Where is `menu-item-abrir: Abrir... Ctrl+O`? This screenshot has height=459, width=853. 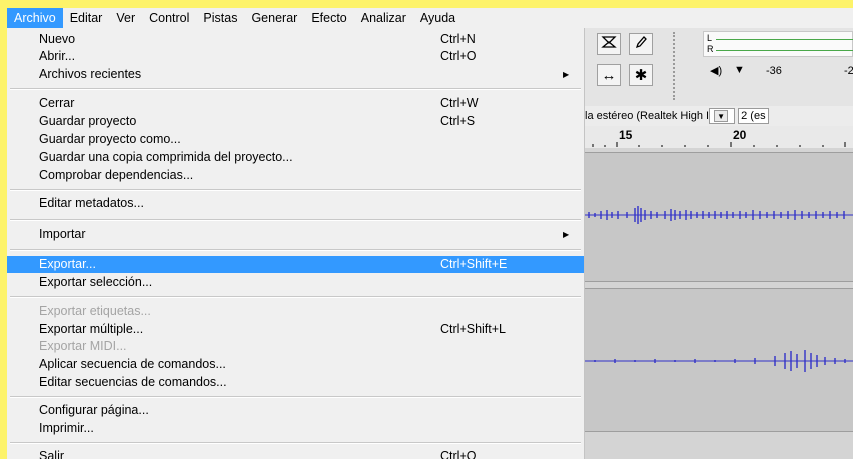
menu-item-abrir: Abrir... Ctrl+O is located at coordinates (295, 56).